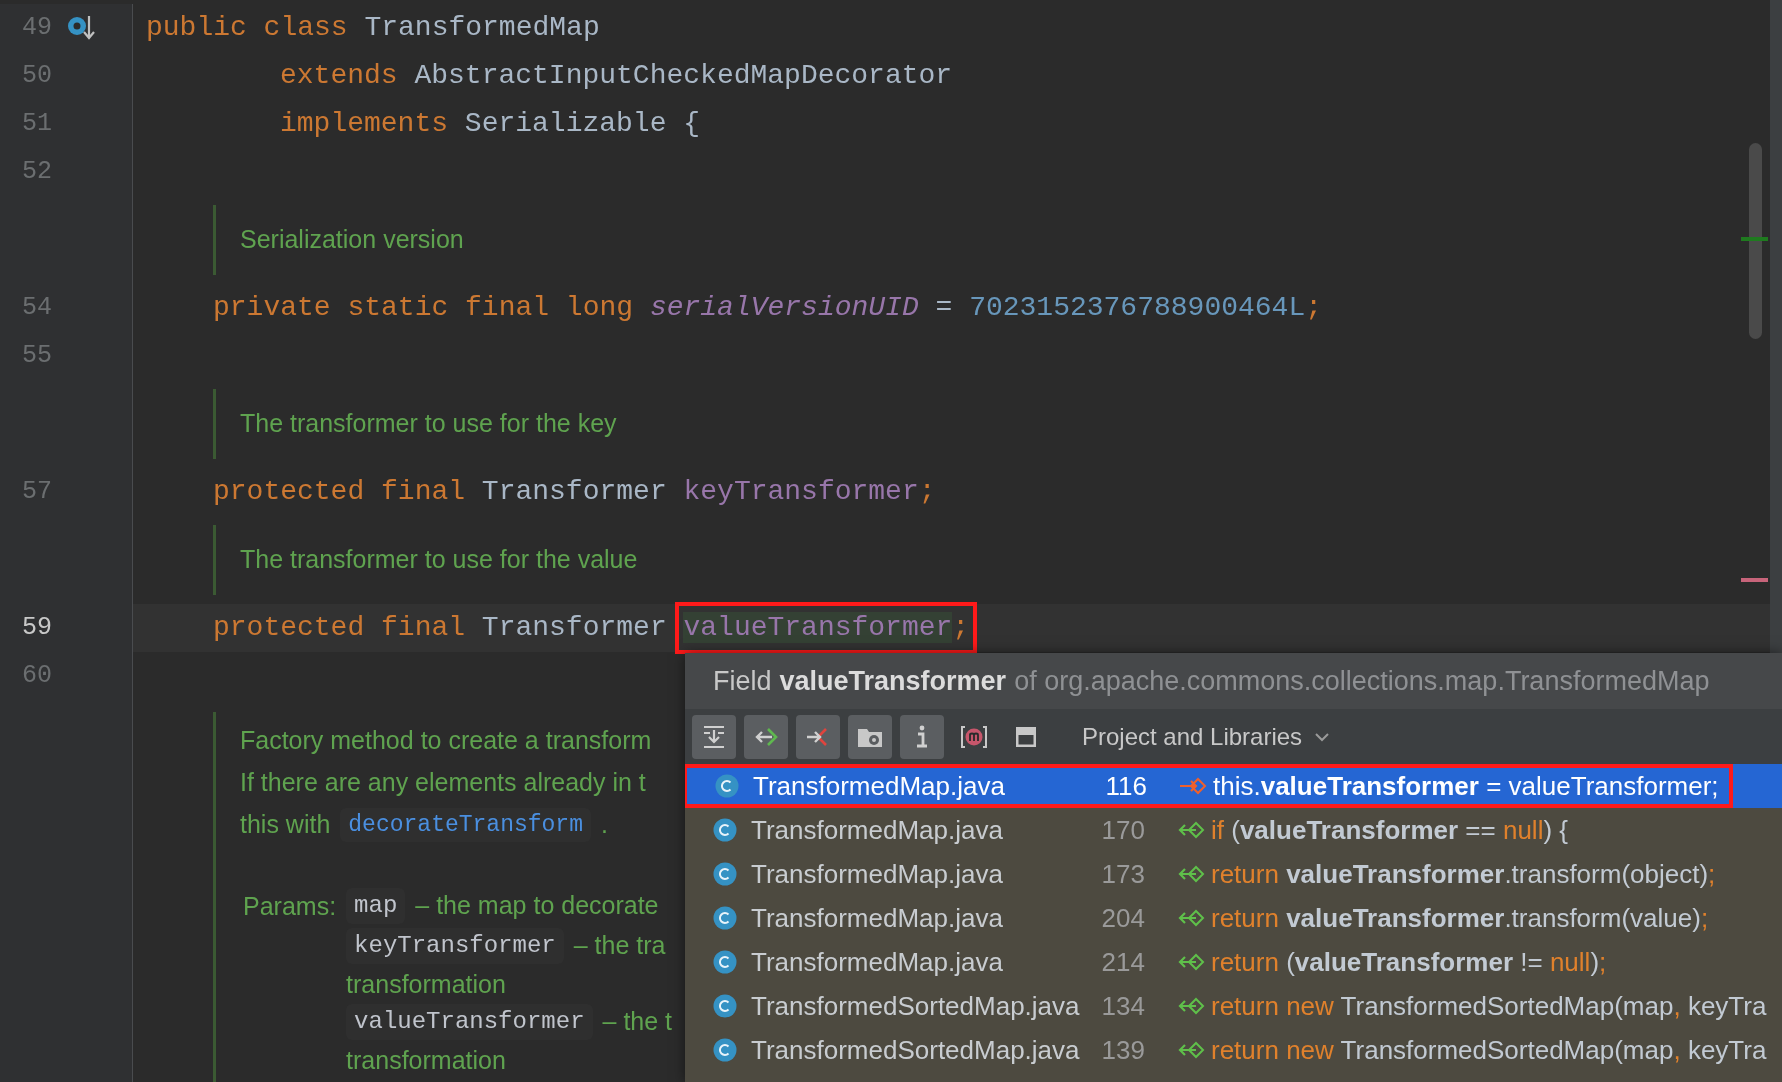 The image size is (1782, 1082). Describe the element at coordinates (285, 825) in the screenshot. I see `doc-text: this with` at that location.